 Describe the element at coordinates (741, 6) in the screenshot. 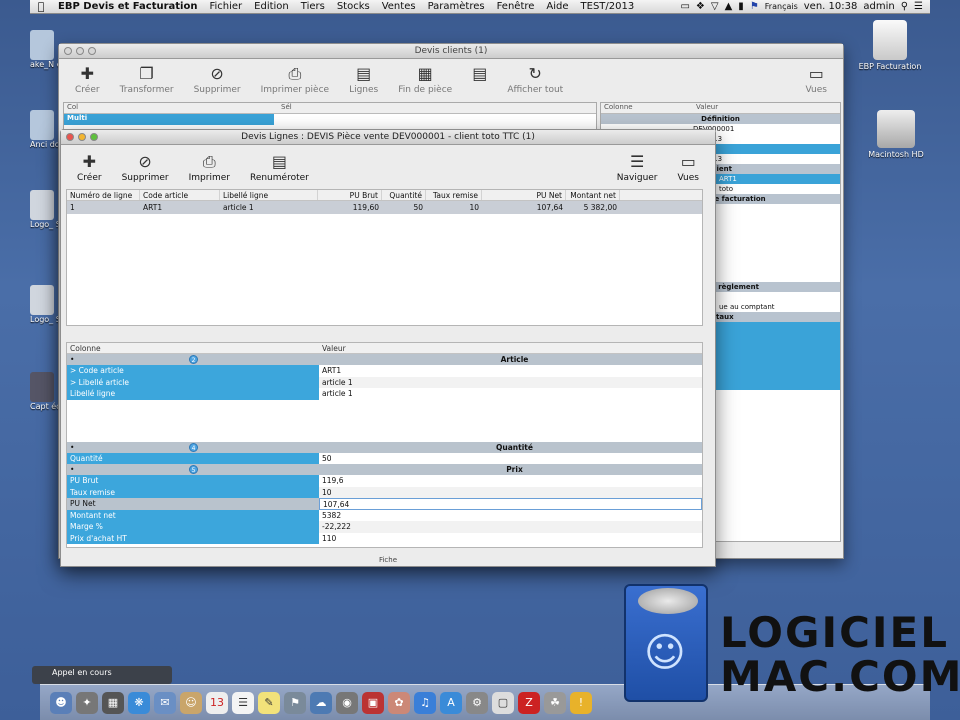

I see `battery-icon: ▮` at that location.